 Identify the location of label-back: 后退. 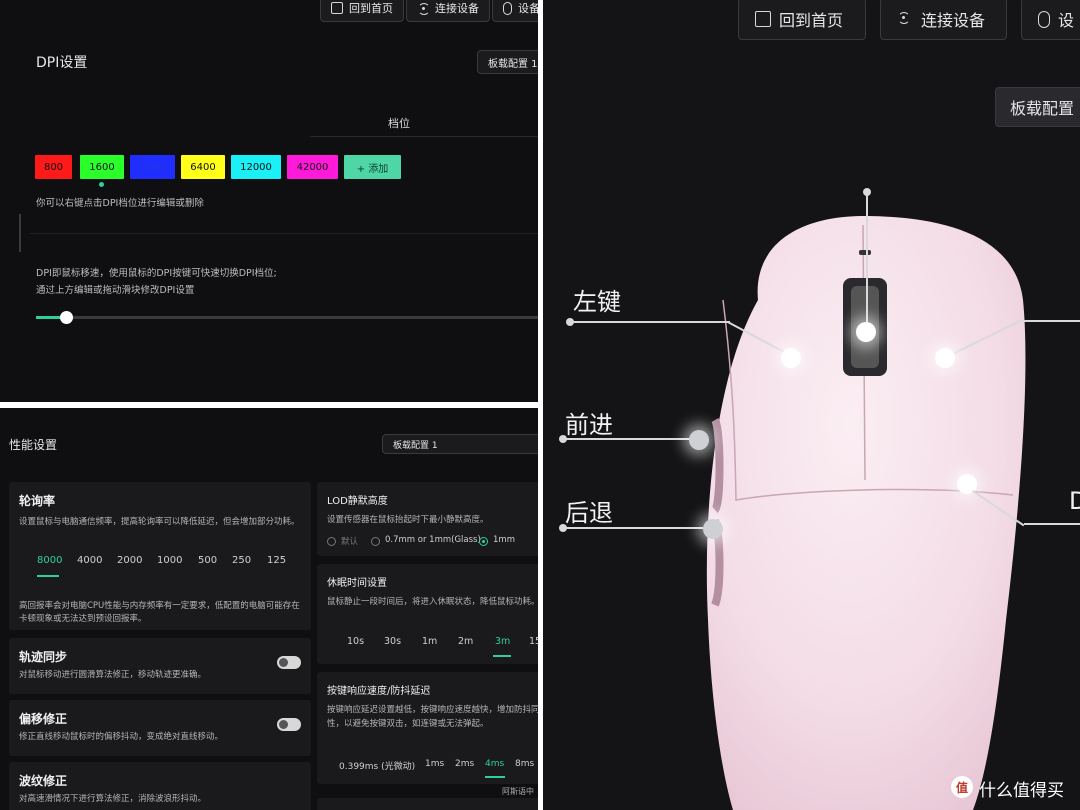
(589, 513).